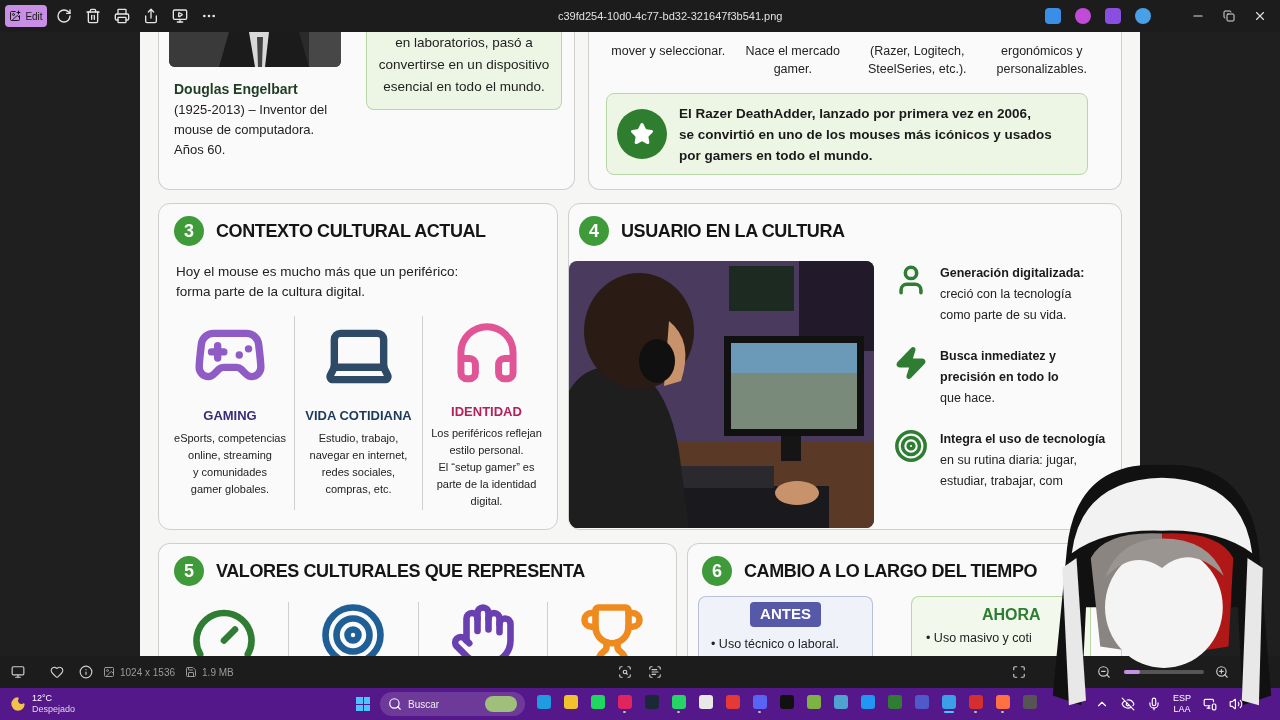  Describe the element at coordinates (189, 571) in the screenshot. I see `section-number: 5` at that location.